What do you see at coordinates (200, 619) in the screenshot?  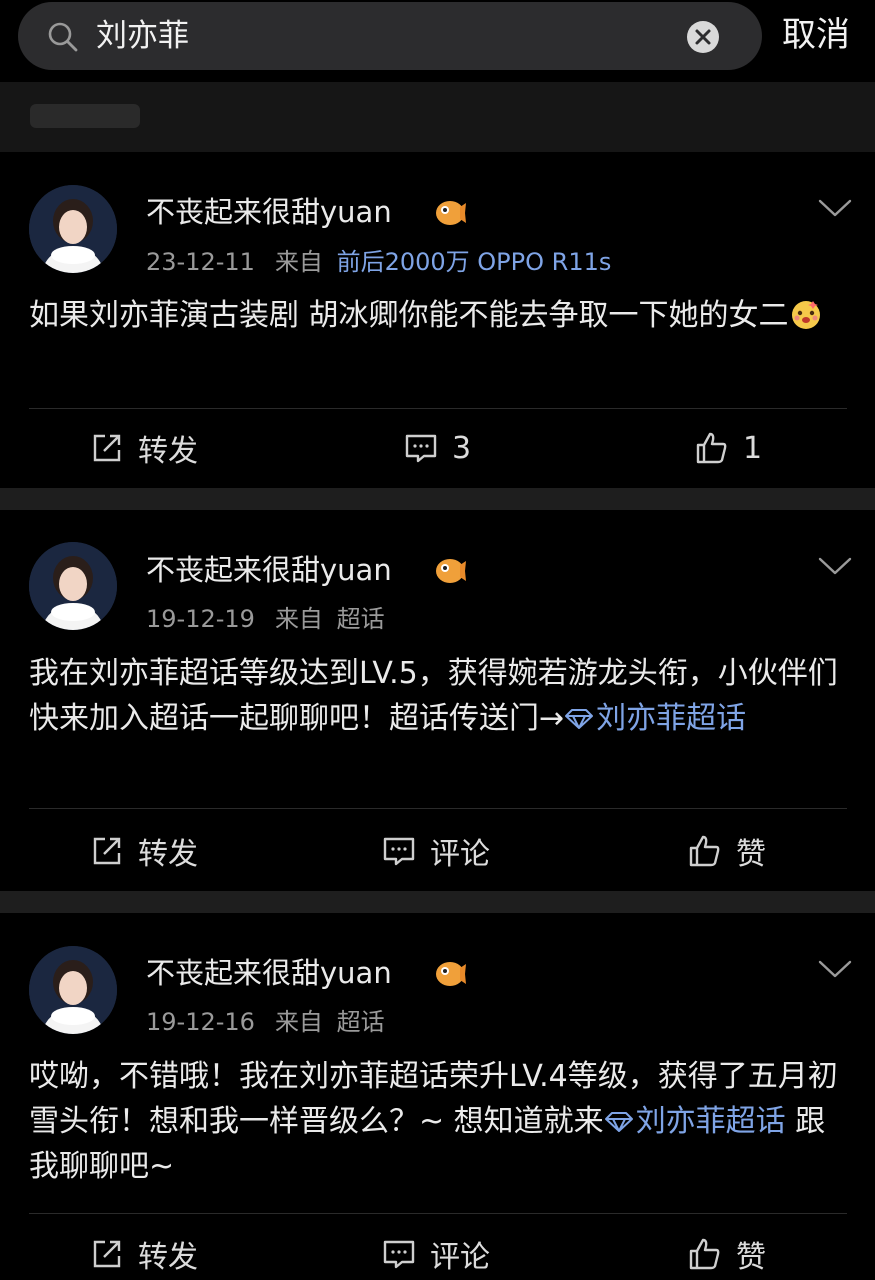 I see `post-date: 19-12-19` at bounding box center [200, 619].